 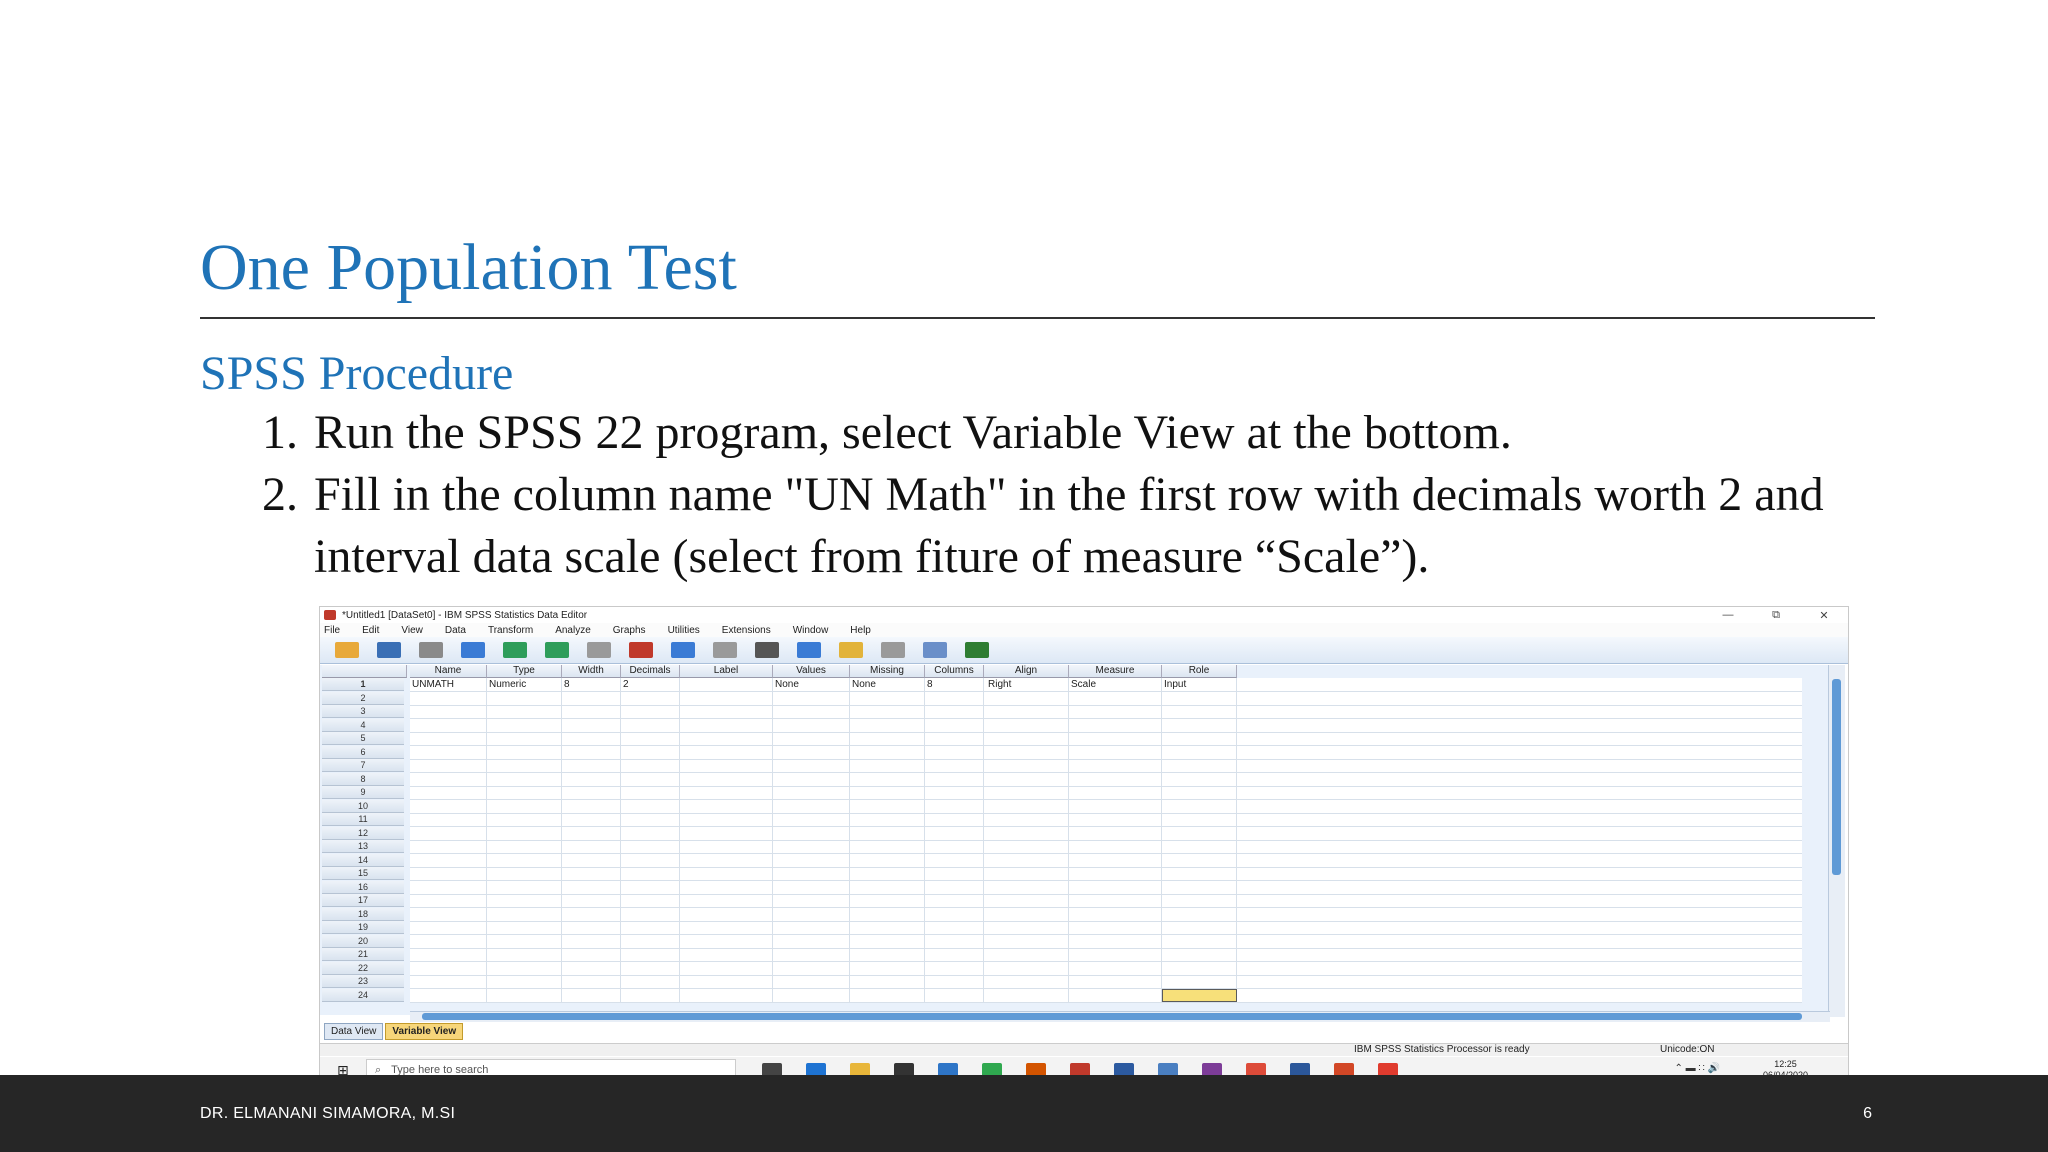 What do you see at coordinates (424, 1031) in the screenshot?
I see `tab-variable-view: Variable View` at bounding box center [424, 1031].